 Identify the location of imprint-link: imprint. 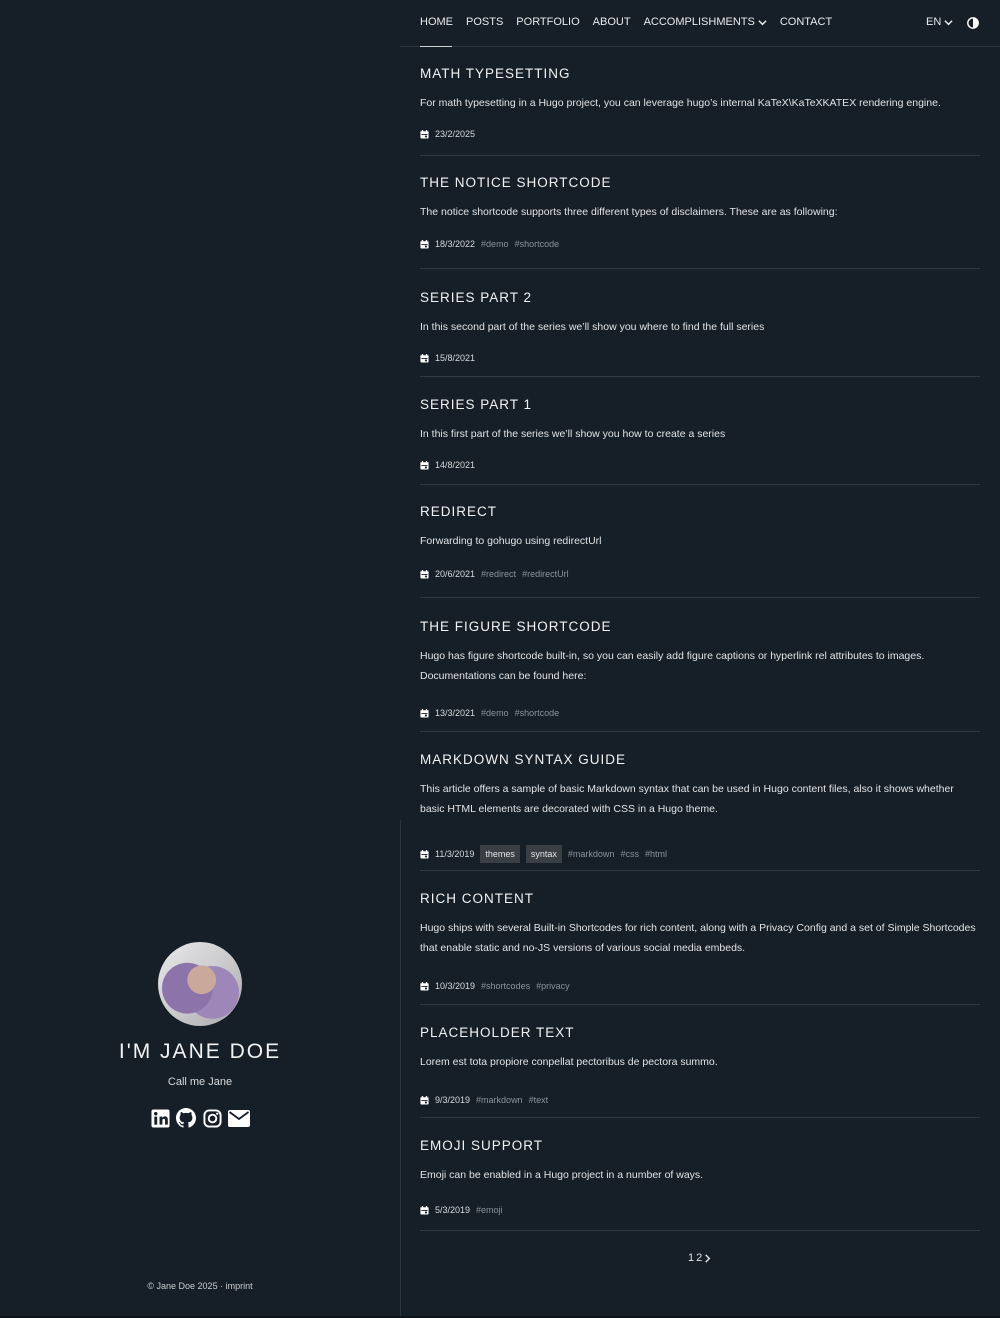
(239, 1286).